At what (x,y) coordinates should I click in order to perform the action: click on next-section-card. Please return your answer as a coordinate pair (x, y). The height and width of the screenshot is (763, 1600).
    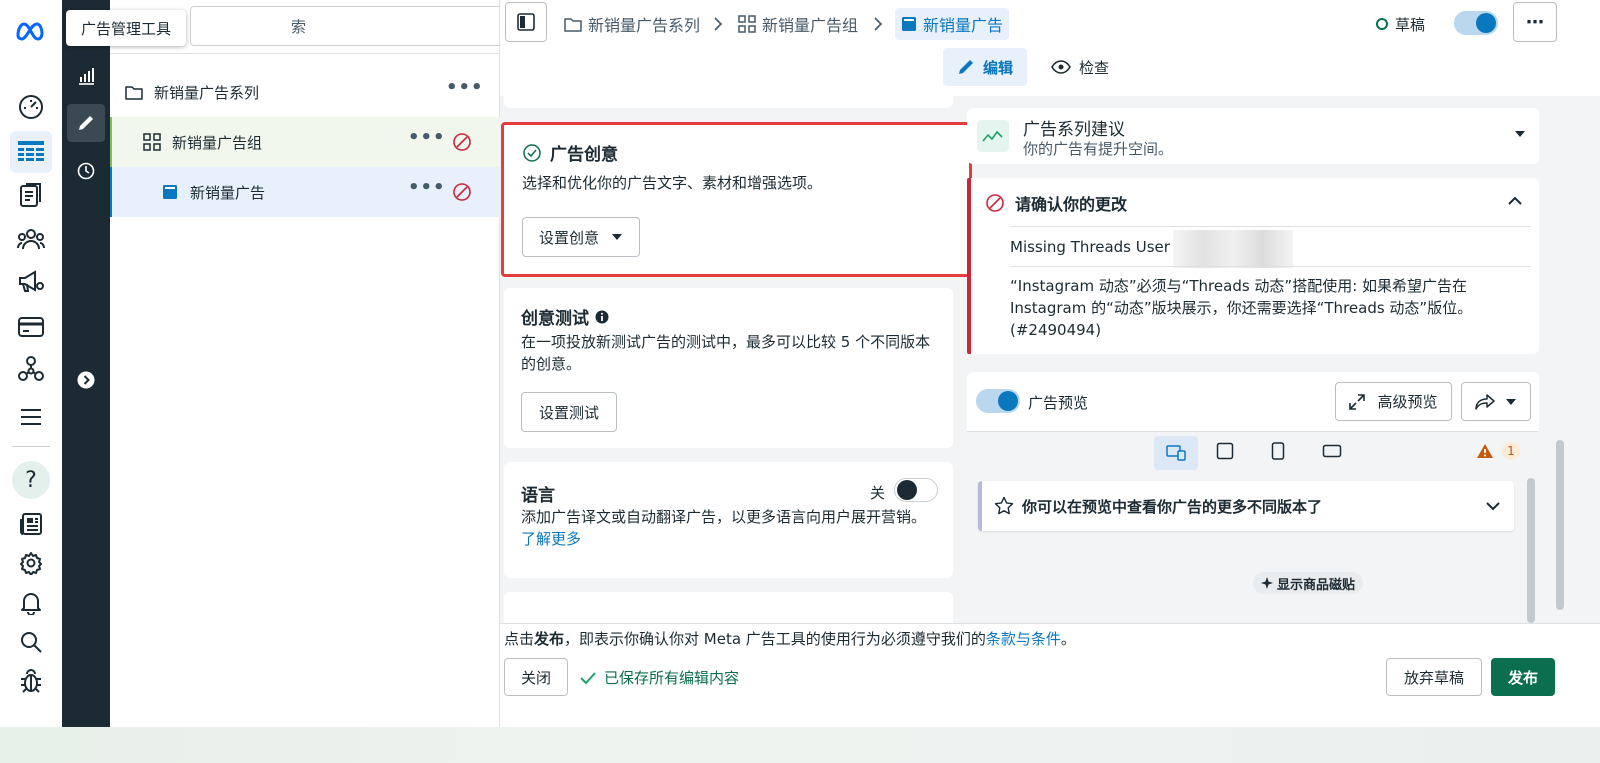
    Looking at the image, I should click on (728, 607).